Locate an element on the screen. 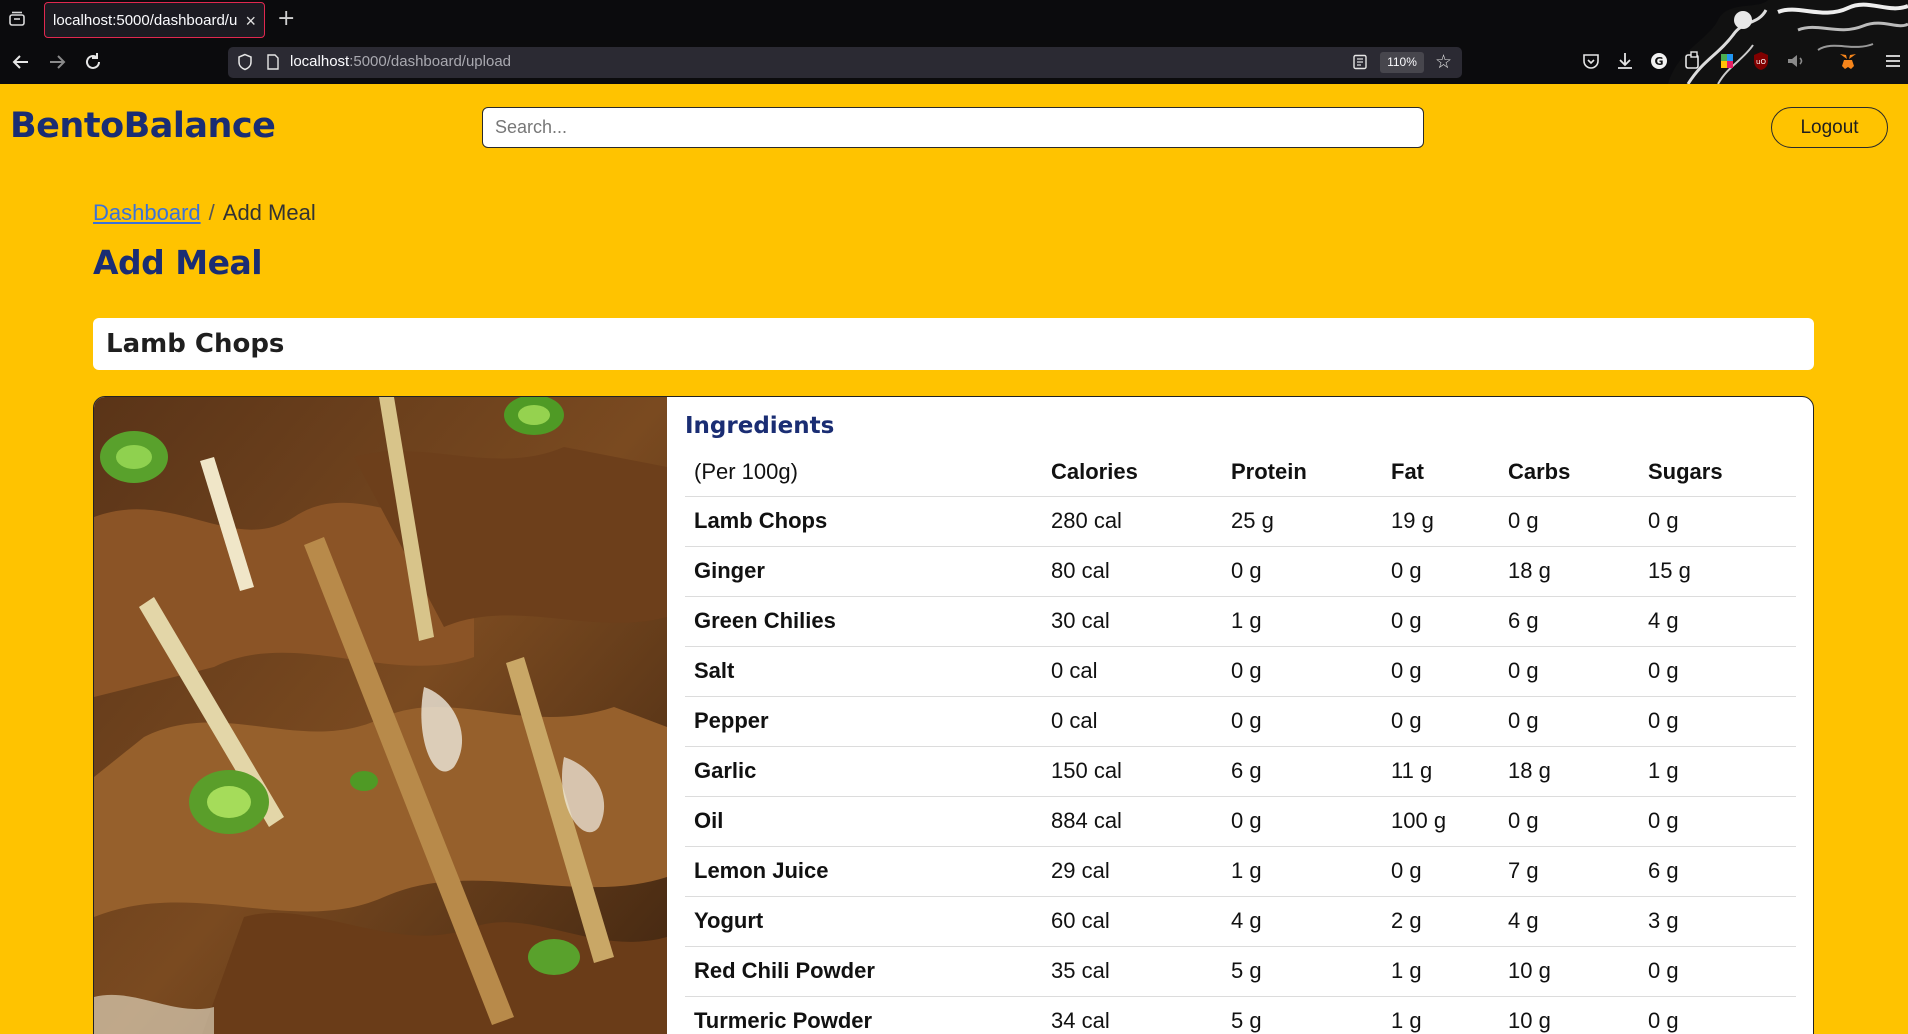  search-input is located at coordinates (953, 127).